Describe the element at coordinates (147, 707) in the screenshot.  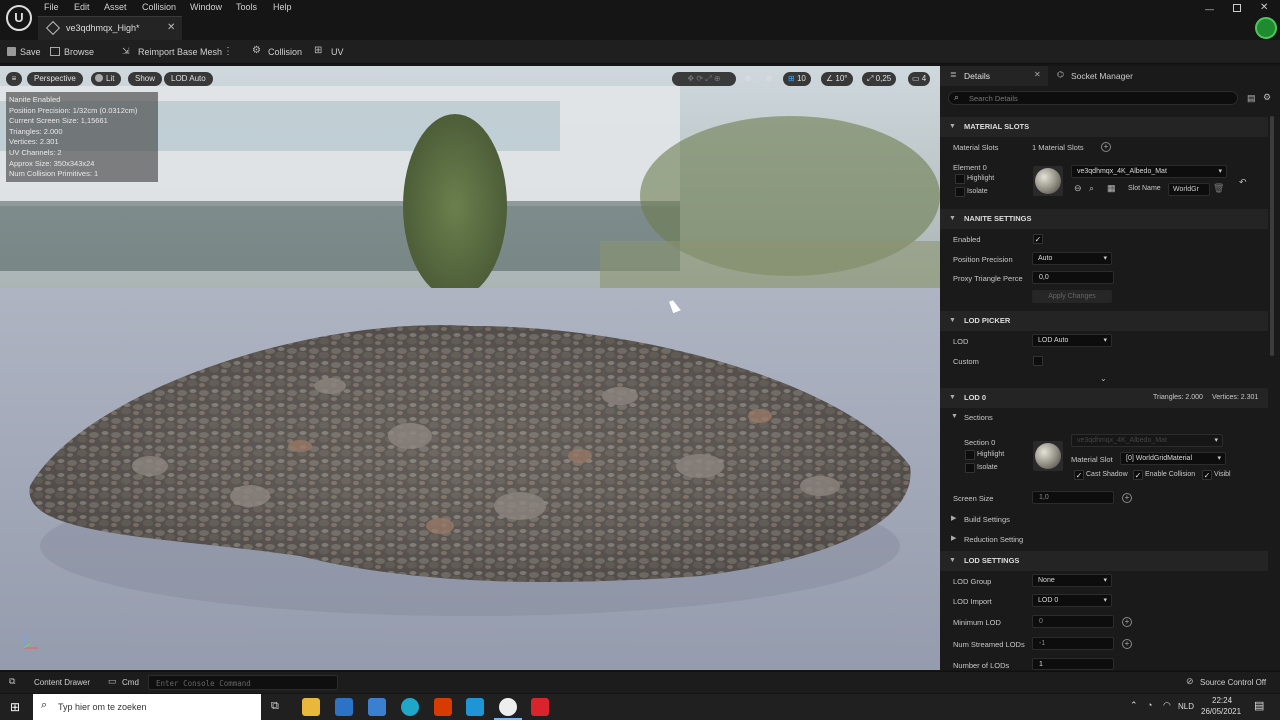
I see `taskbar-search-input: ⌕ Typ hier om te zoeken` at that location.